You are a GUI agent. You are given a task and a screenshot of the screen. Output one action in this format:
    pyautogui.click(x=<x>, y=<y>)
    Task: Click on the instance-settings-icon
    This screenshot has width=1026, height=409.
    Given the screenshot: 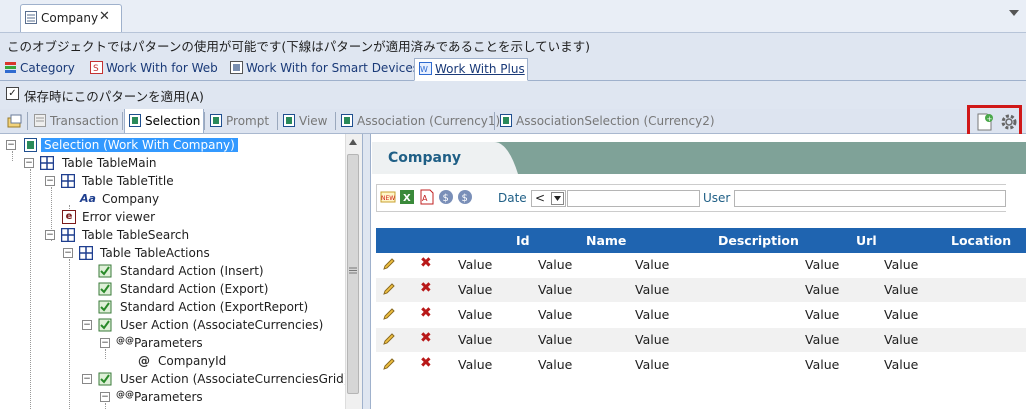 What is the action you would take?
    pyautogui.click(x=15, y=121)
    